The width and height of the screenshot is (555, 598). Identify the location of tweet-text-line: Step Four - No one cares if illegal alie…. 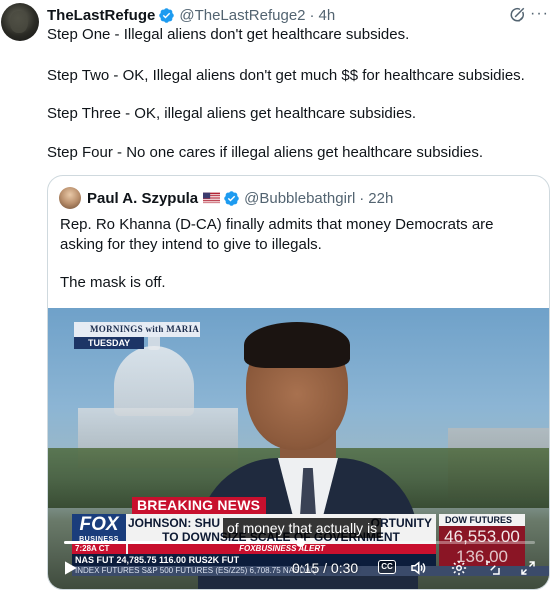
(265, 152).